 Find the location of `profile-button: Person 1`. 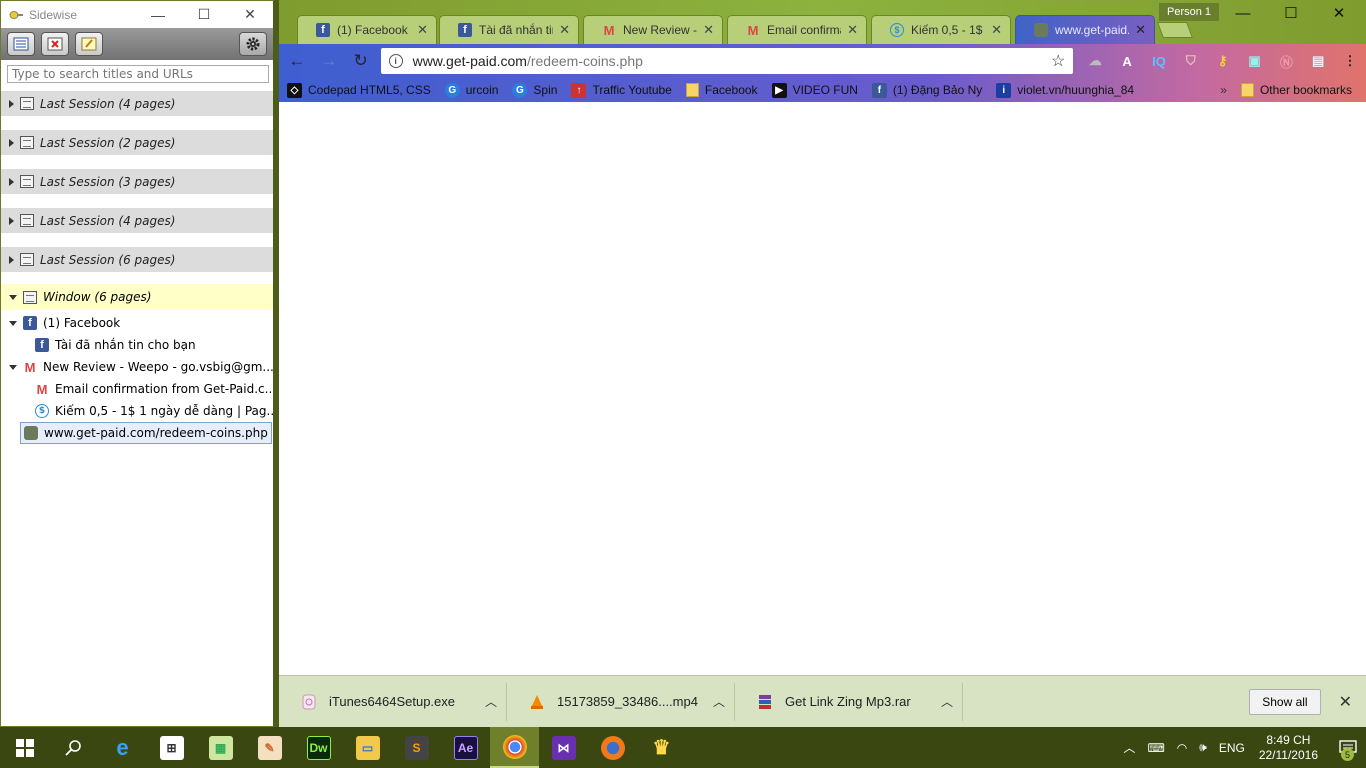

profile-button: Person 1 is located at coordinates (1189, 12).